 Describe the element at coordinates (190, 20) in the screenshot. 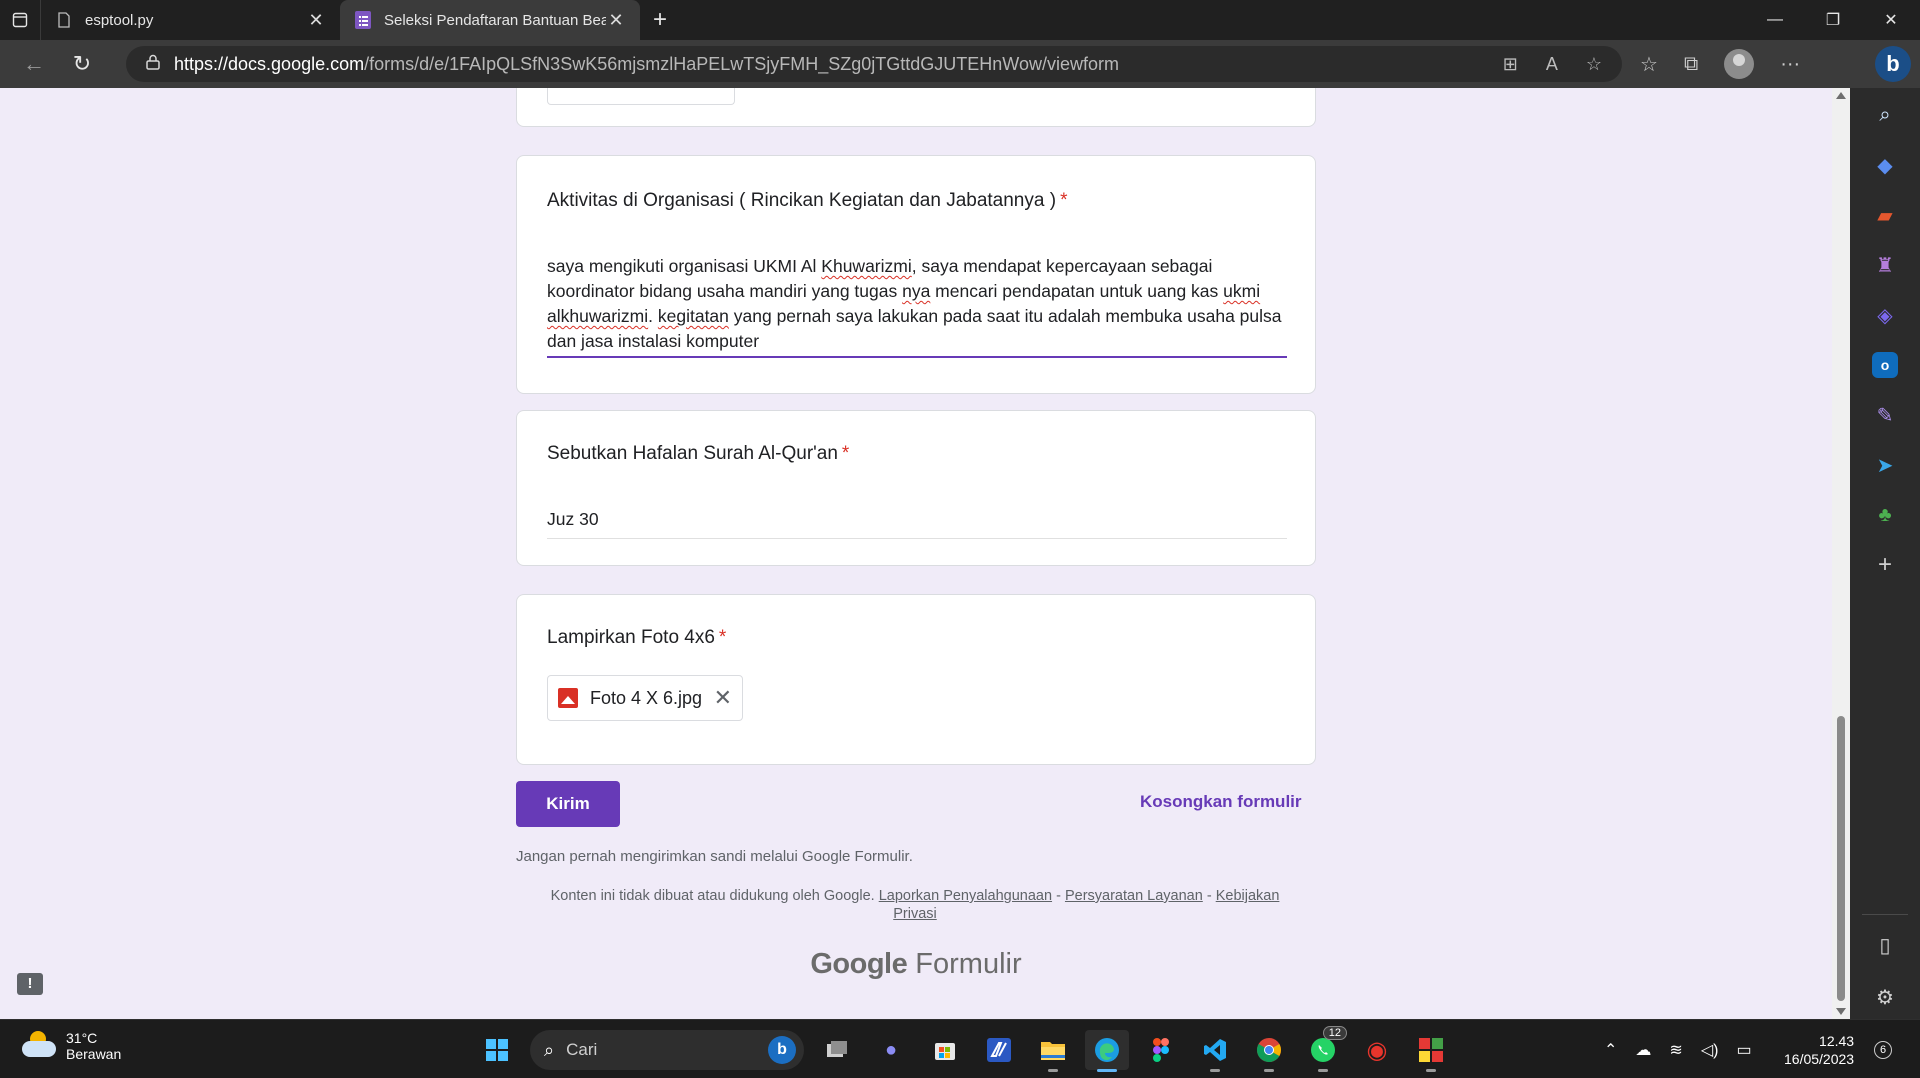

I see `tab-esptool: esptool.py ✕` at that location.